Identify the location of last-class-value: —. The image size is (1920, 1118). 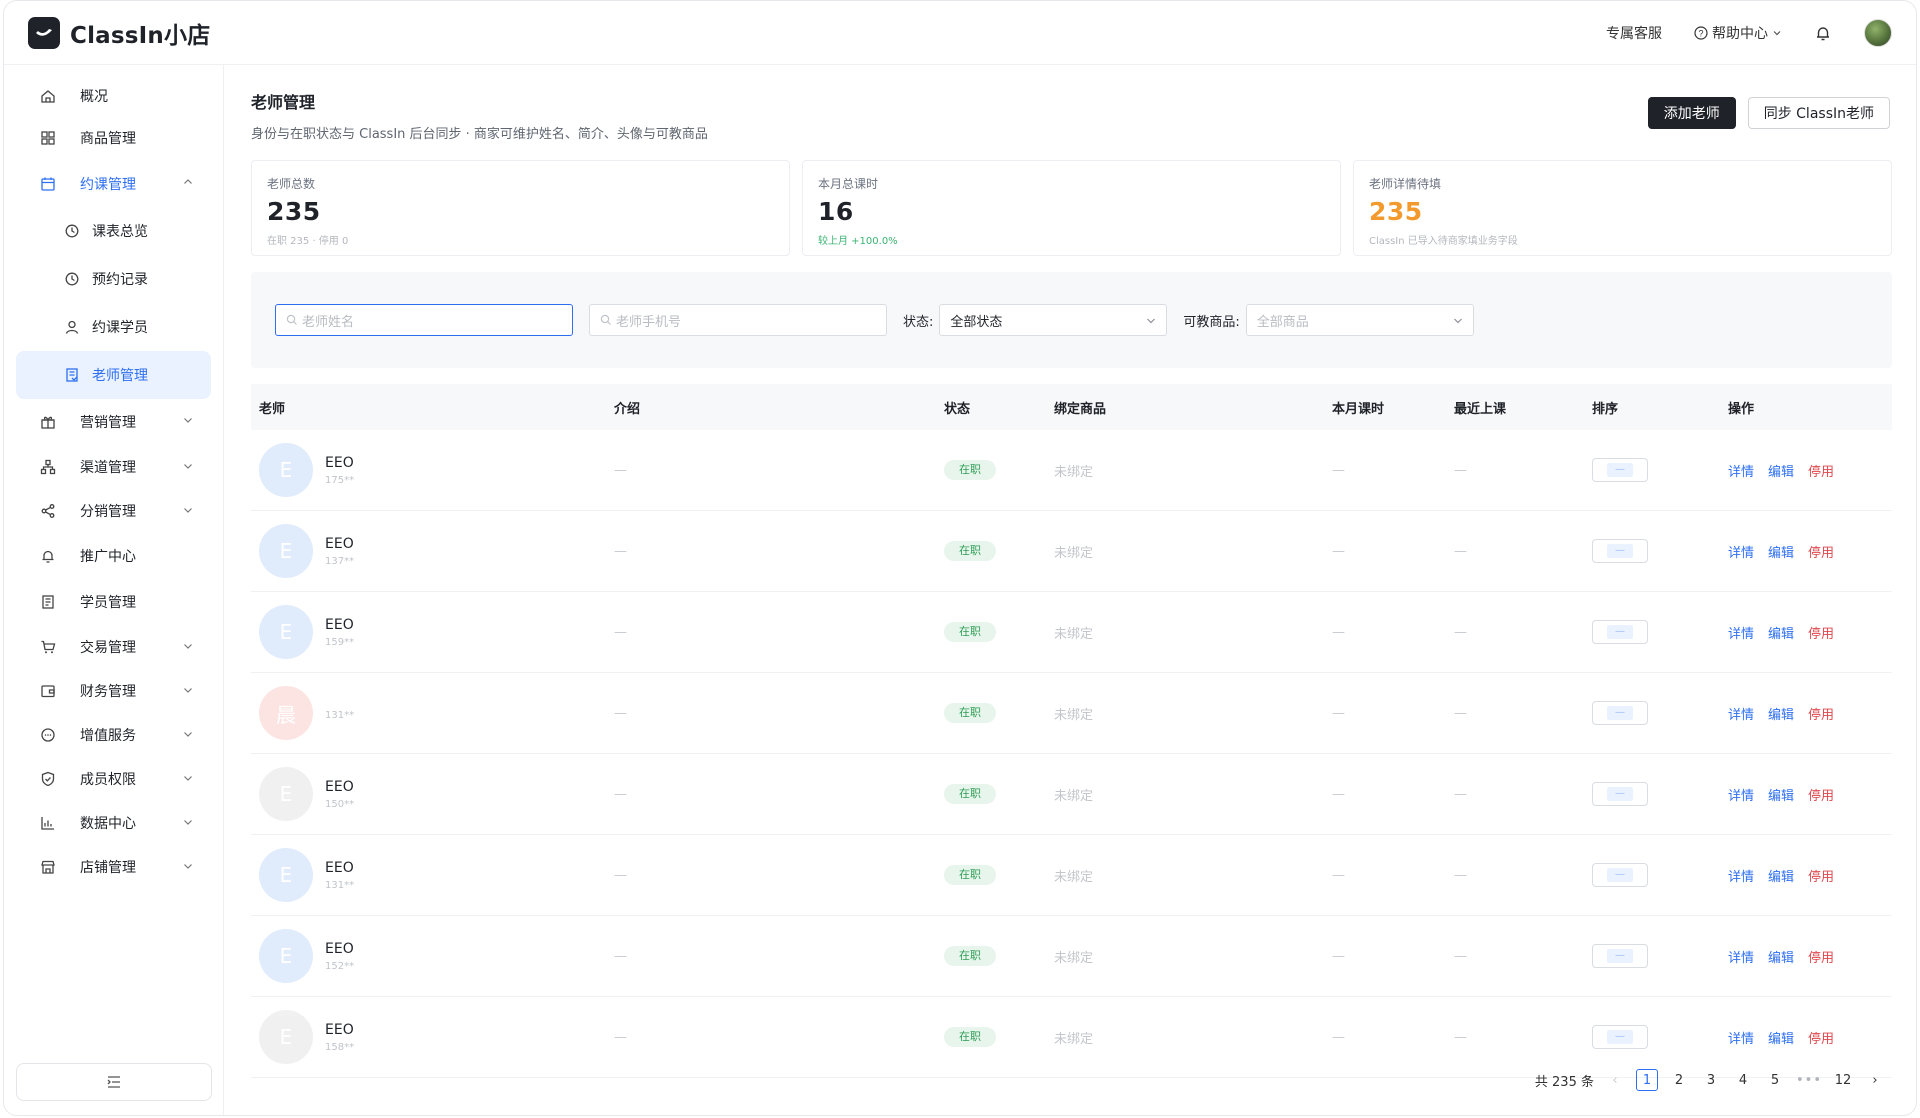
(1460, 794).